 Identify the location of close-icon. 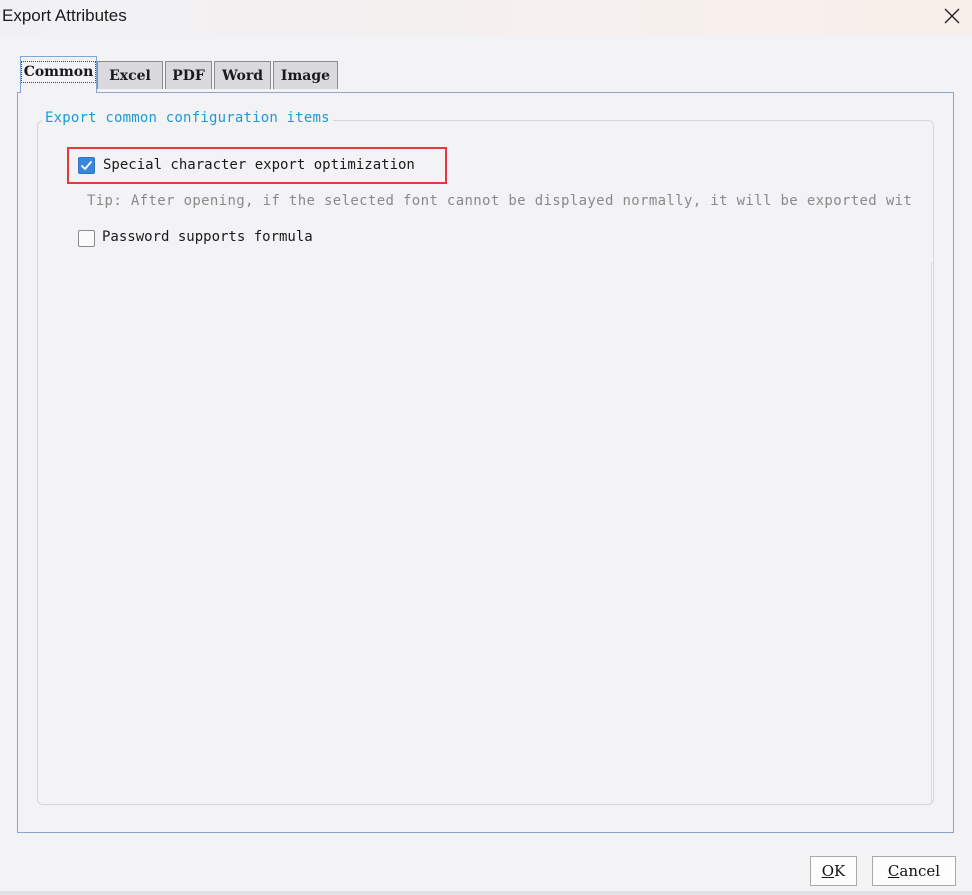
(952, 16).